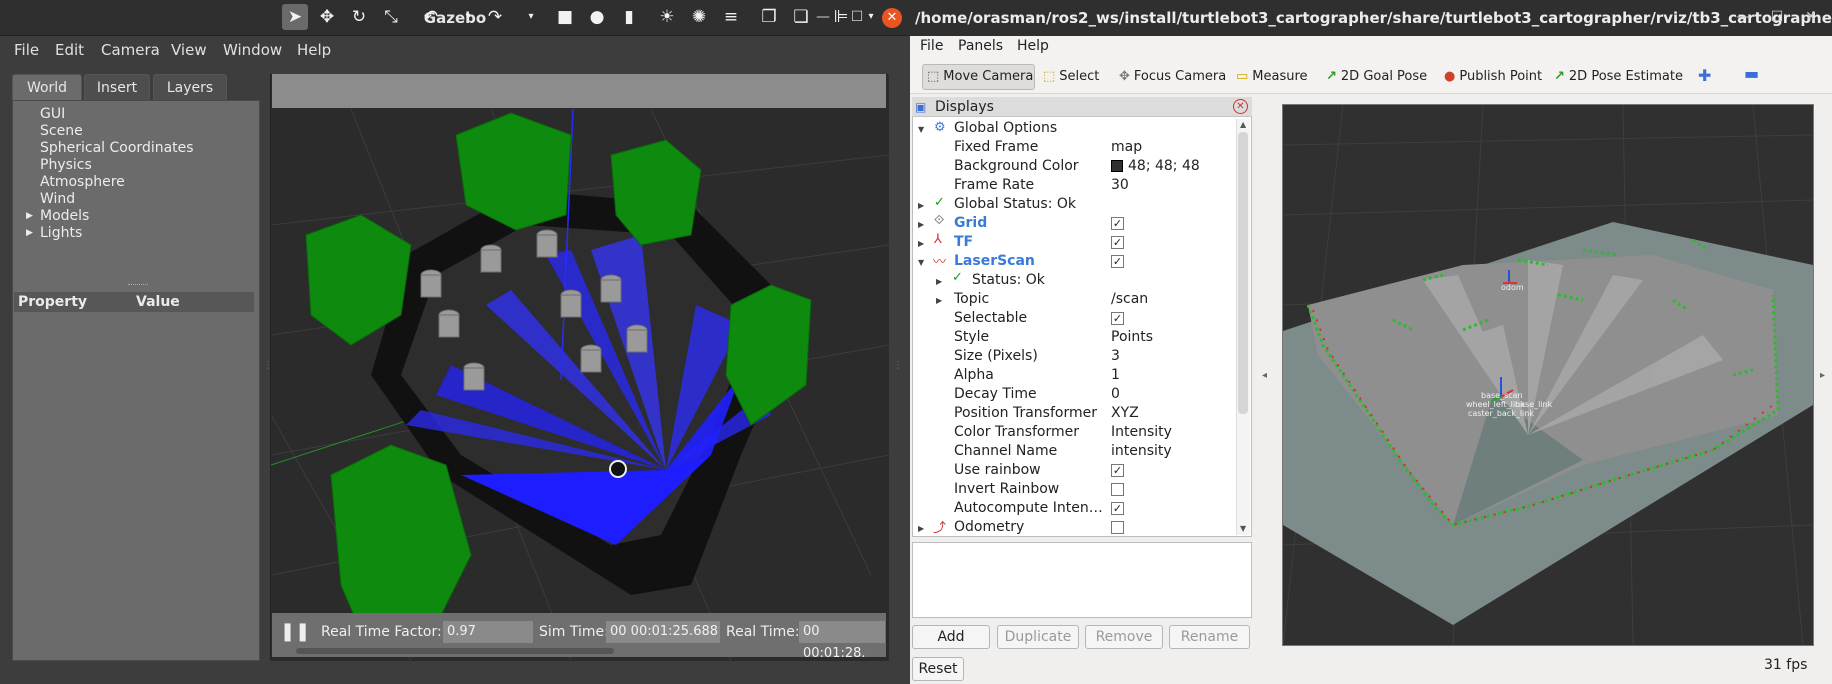  Describe the element at coordinates (359, 17) in the screenshot. I see `rotate-icon: ↻` at that location.